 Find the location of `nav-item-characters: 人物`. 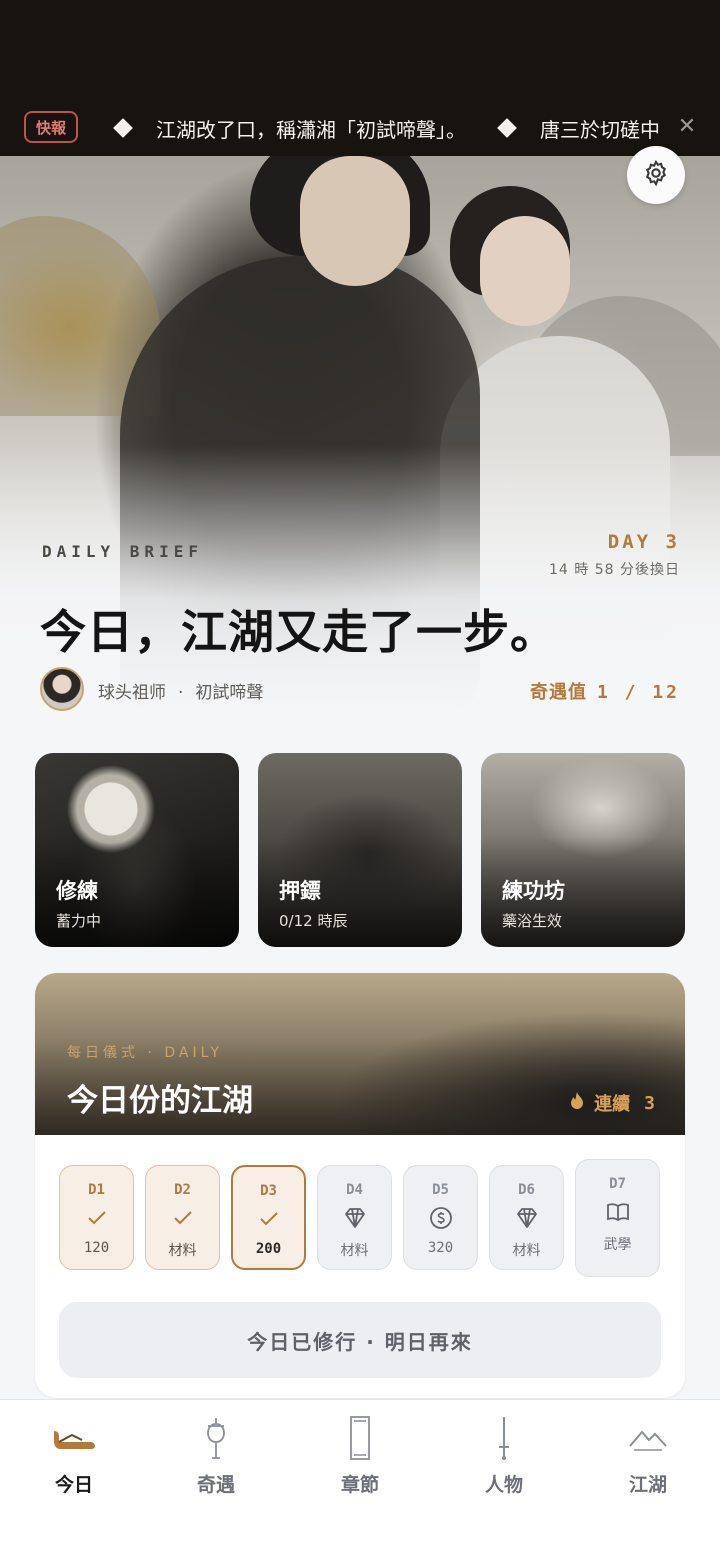

nav-item-characters: 人物 is located at coordinates (504, 1455).